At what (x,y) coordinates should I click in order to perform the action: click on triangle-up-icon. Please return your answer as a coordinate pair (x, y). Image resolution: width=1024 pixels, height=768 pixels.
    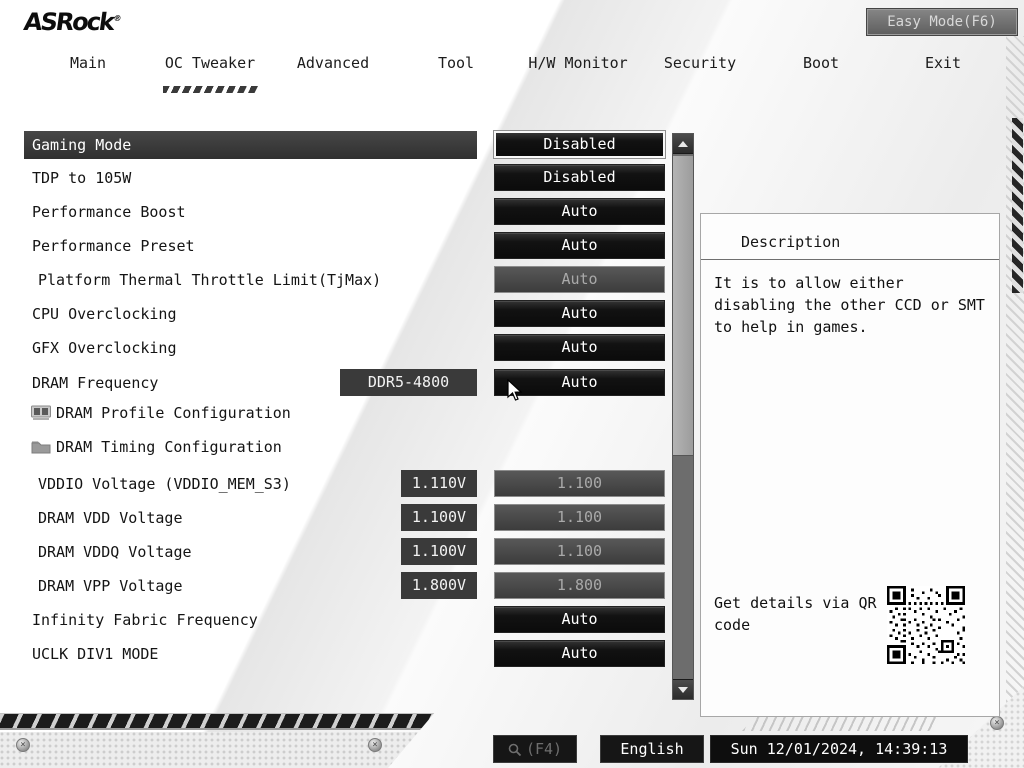
    Looking at the image, I should click on (683, 144).